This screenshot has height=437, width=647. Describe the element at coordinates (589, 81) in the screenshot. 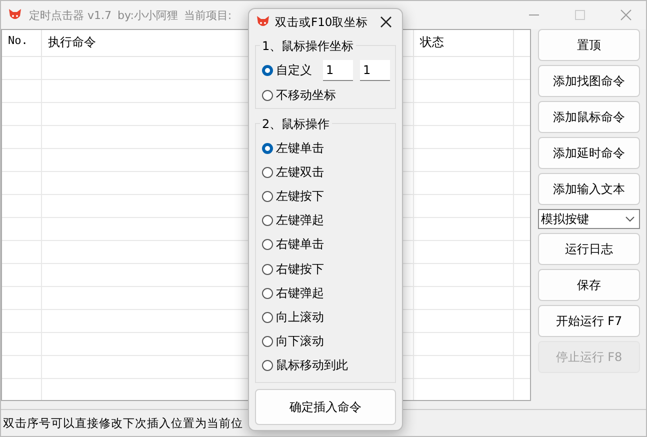

I see `side-button: 添加找图命令` at that location.